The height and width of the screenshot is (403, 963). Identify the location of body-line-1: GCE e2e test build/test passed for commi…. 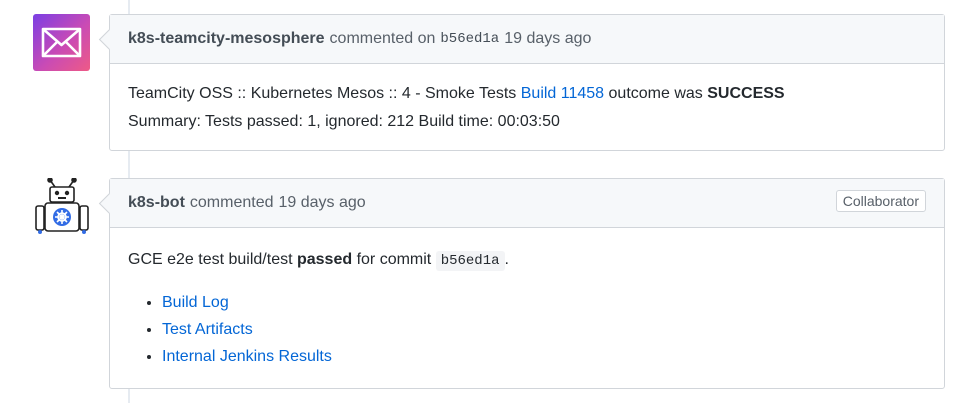
(527, 260).